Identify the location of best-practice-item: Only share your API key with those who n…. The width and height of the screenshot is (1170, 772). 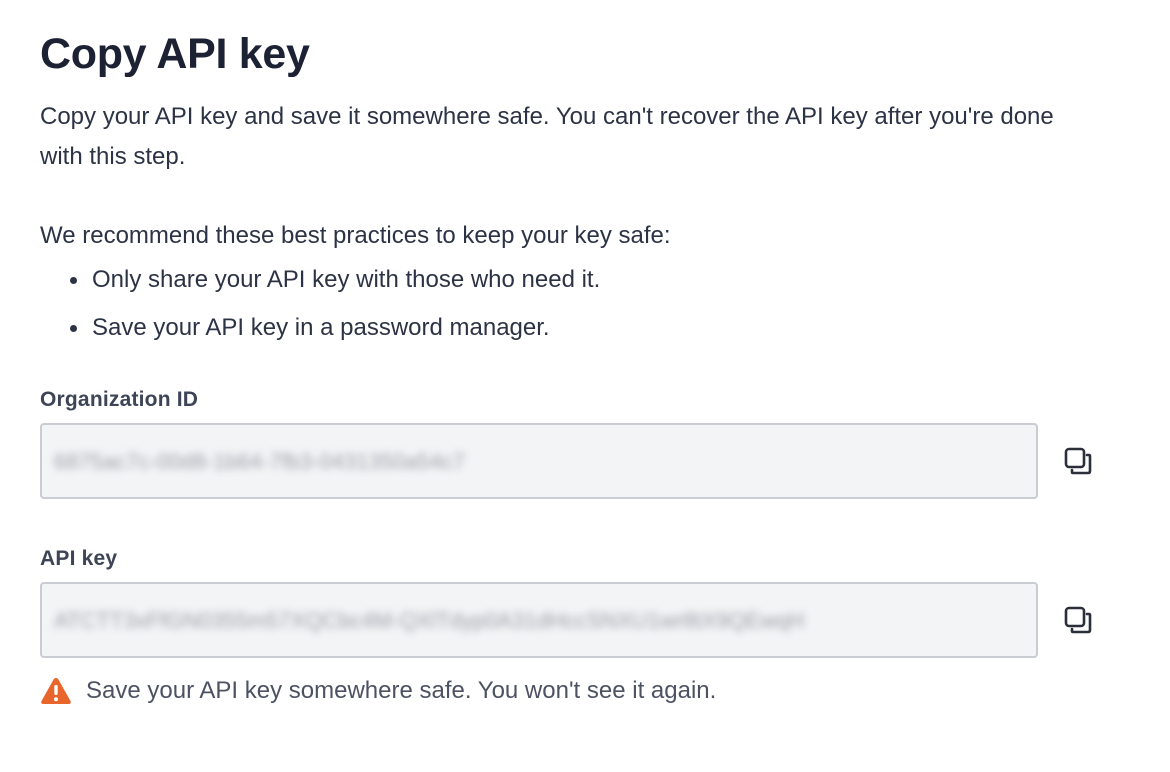
(600, 280).